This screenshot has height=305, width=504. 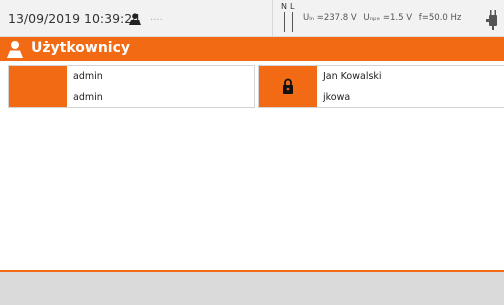 What do you see at coordinates (131, 86) in the screenshot?
I see `user-card-admin: admin admin` at bounding box center [131, 86].